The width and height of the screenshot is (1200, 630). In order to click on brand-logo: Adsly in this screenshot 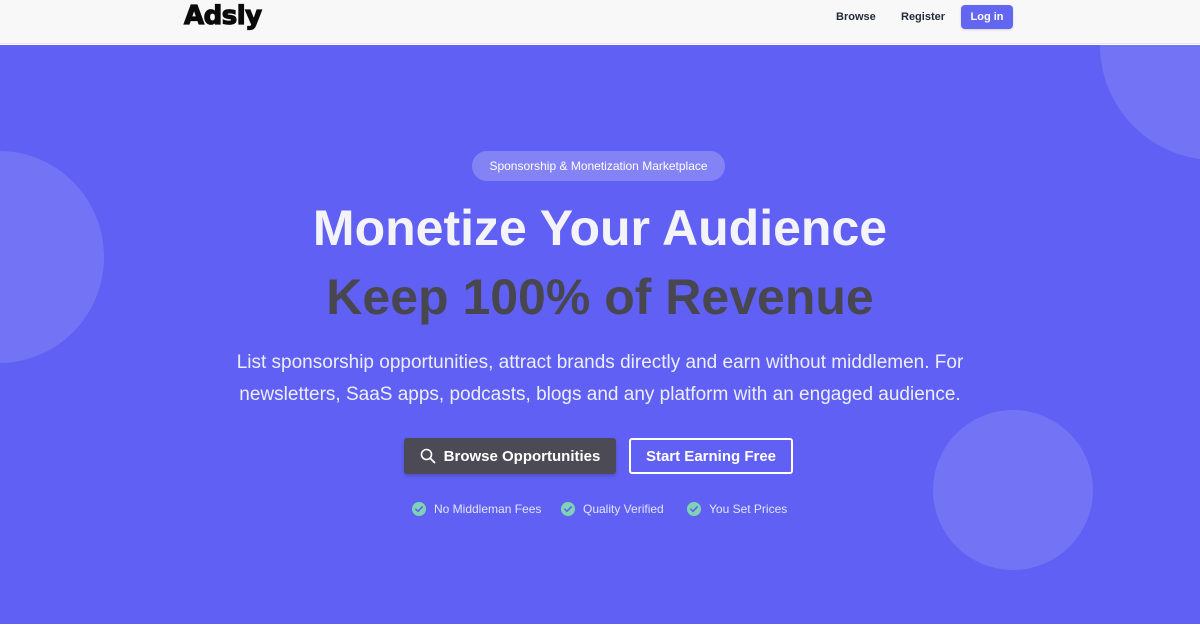, I will do `click(222, 15)`.